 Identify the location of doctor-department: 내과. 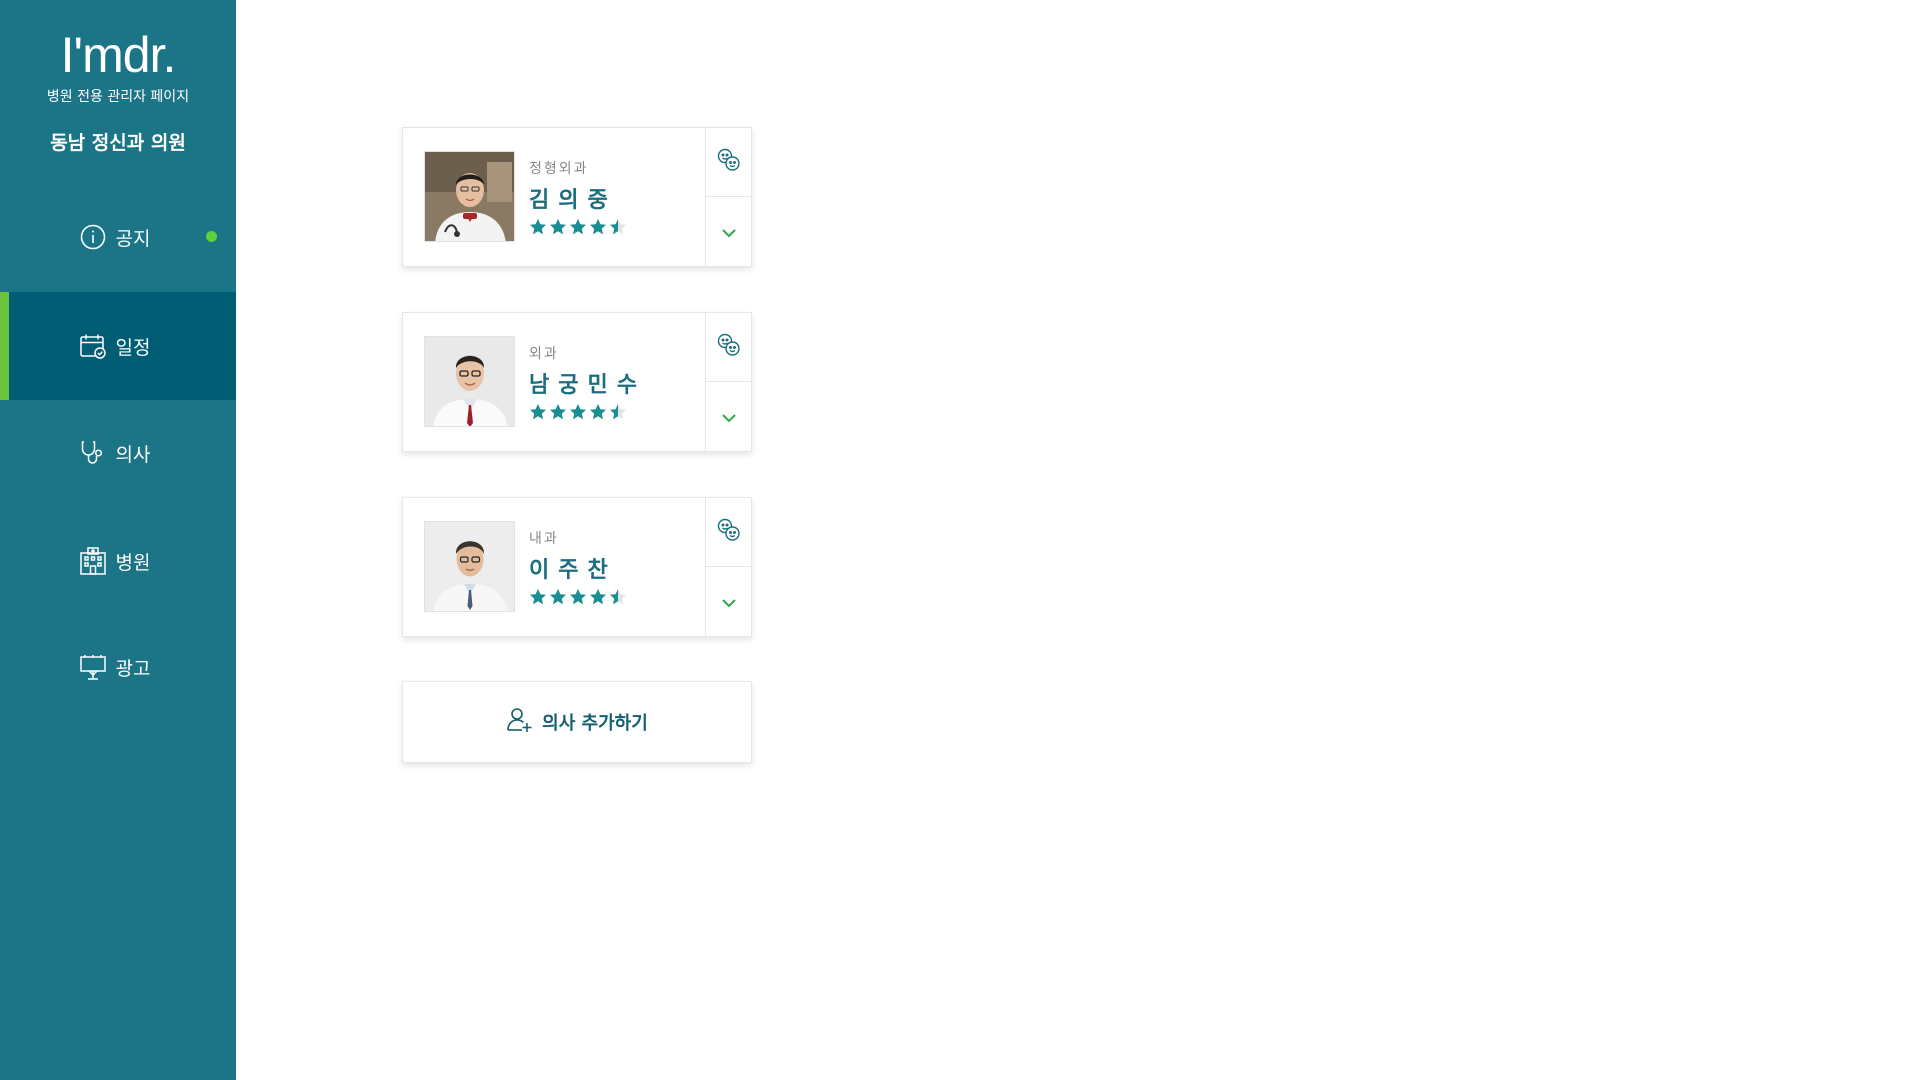
(544, 539).